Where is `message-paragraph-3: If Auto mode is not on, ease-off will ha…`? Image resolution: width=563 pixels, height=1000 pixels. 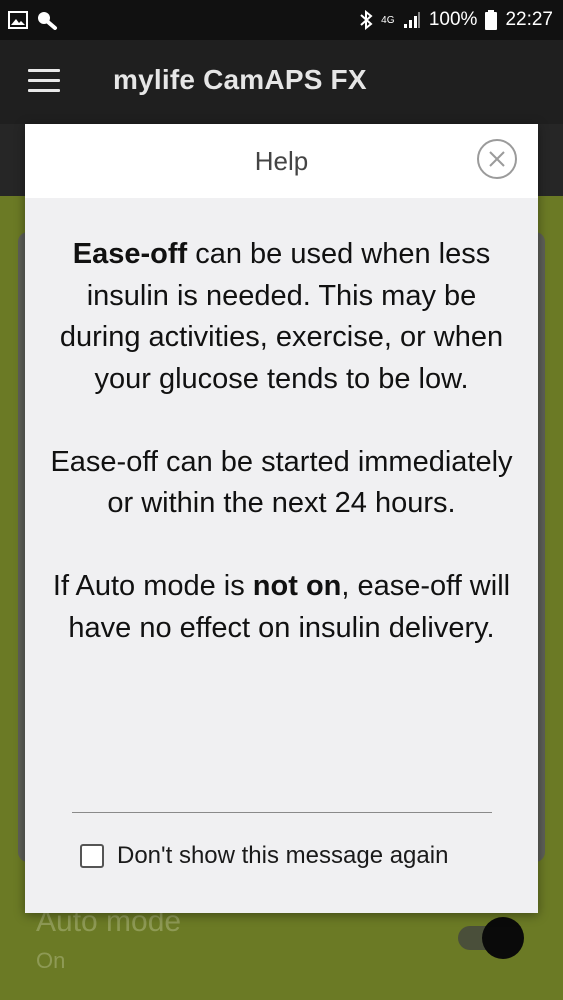
message-paragraph-3: If Auto mode is not on, ease-off will ha… is located at coordinates (281, 607).